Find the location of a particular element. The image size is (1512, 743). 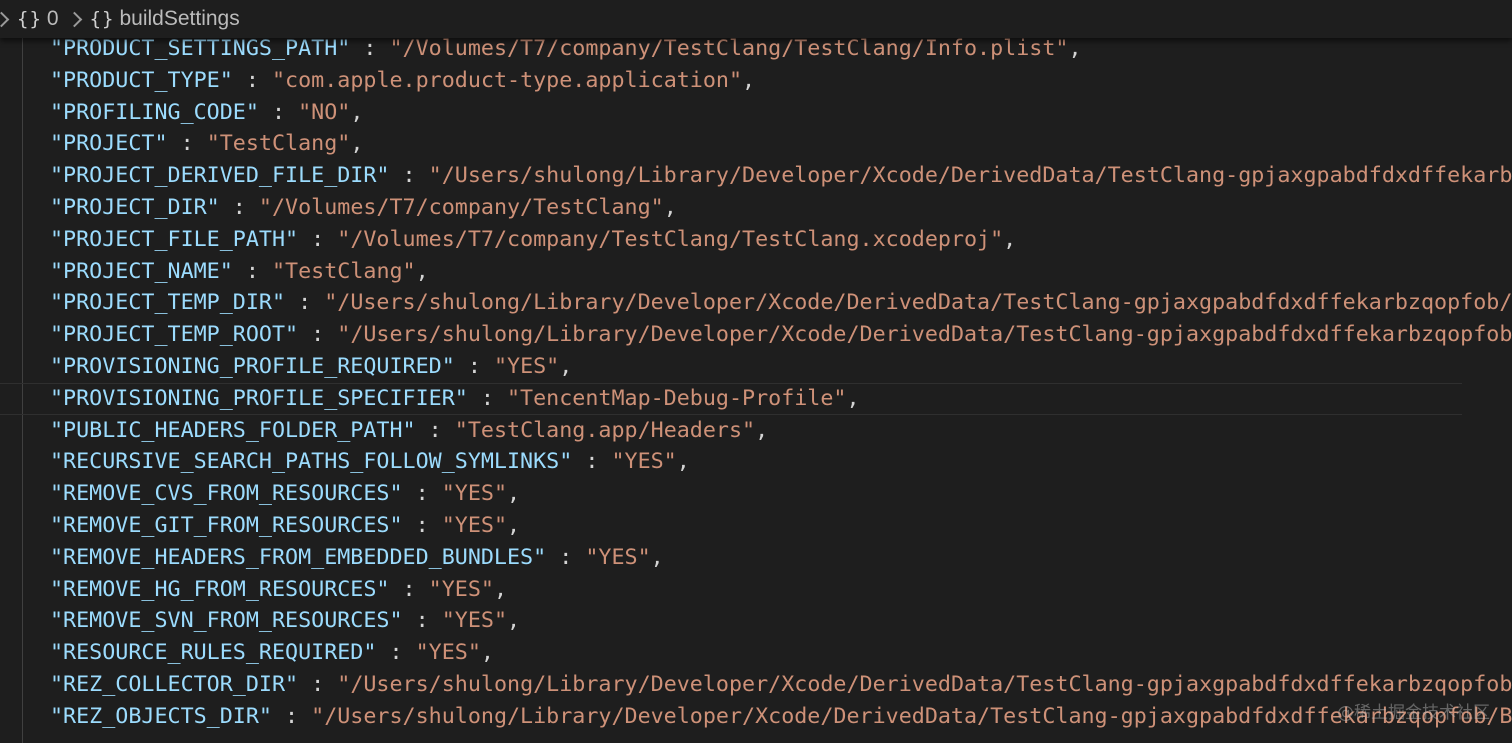

json-key: "PROJECT_NAME" is located at coordinates (141, 271).